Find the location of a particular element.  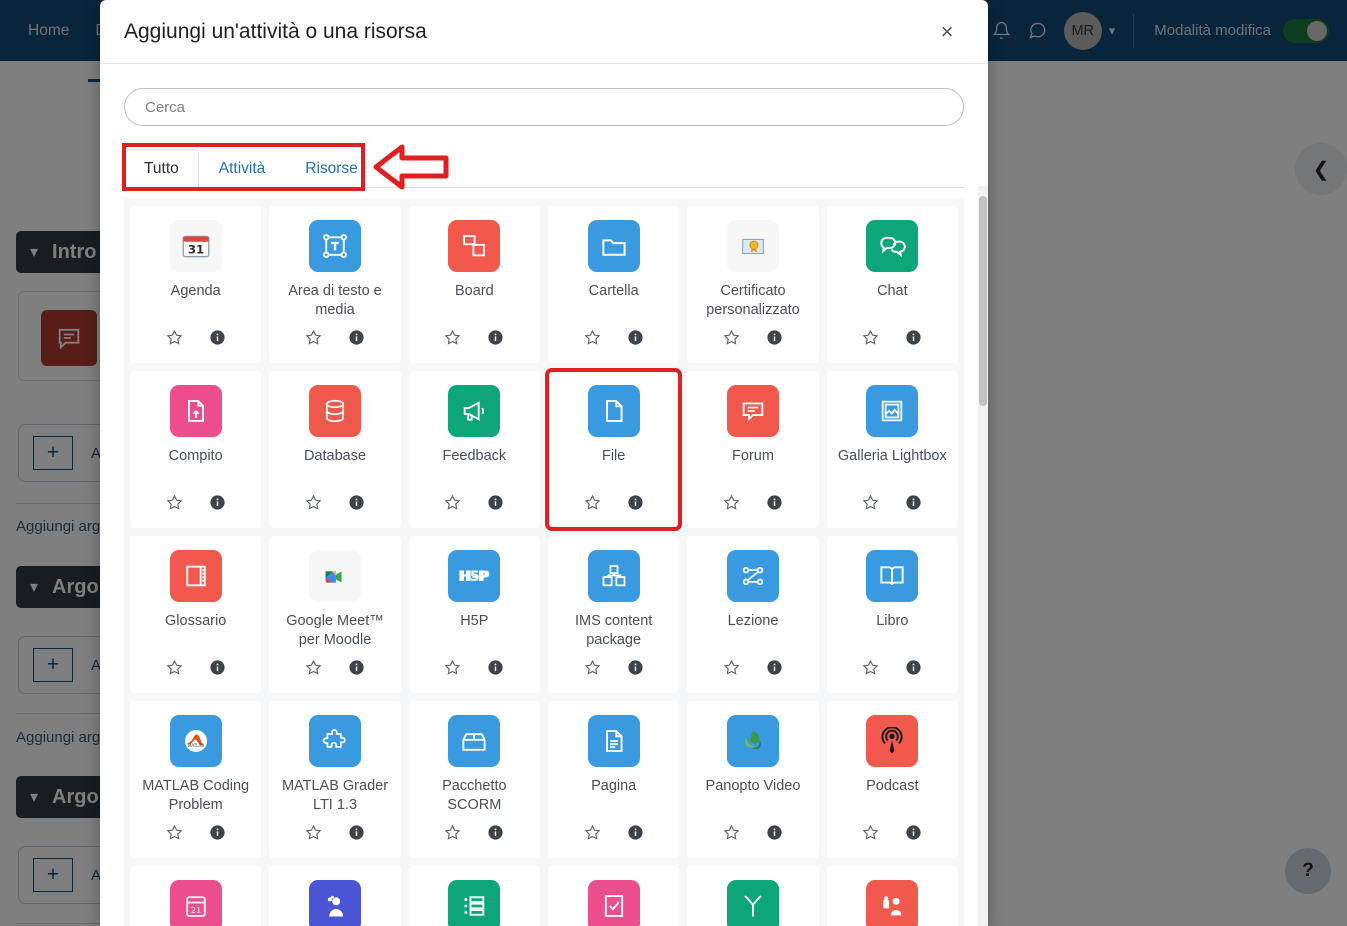

activity-card-h5p: H-P H5P H5P is located at coordinates (474, 614).